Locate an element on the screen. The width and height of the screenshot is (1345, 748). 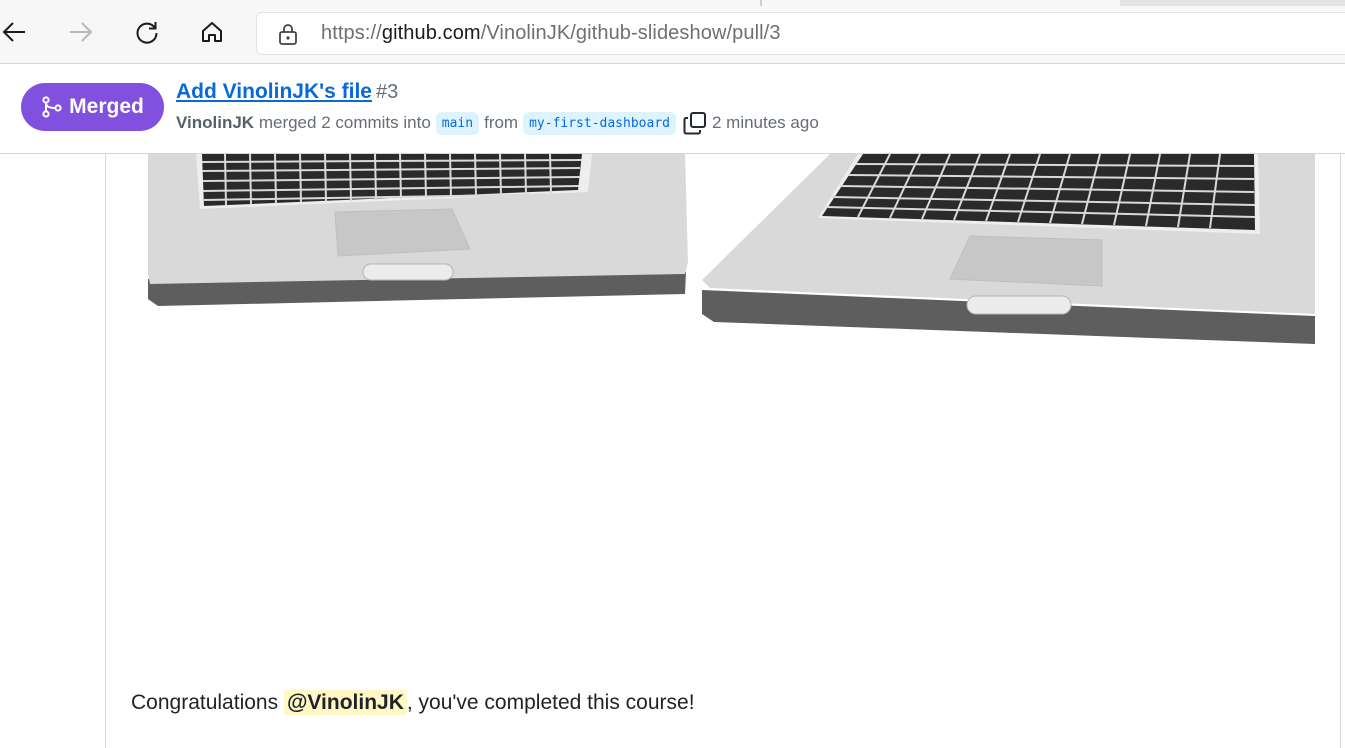
refresh-button is located at coordinates (147, 32).